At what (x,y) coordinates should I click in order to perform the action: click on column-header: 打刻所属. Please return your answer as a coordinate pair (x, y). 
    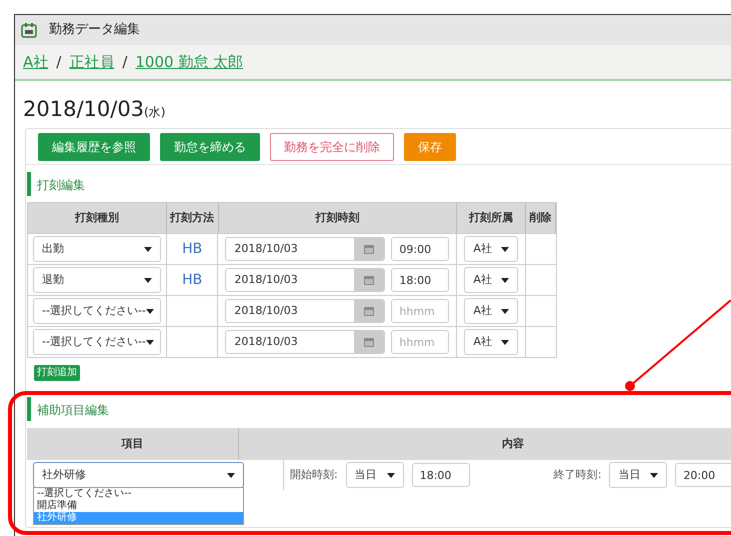
    Looking at the image, I should click on (491, 218).